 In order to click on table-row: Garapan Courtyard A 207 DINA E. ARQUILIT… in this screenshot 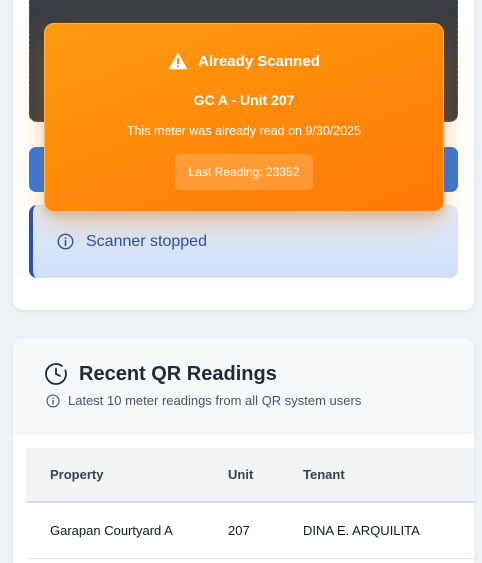, I will do `click(250, 531)`.